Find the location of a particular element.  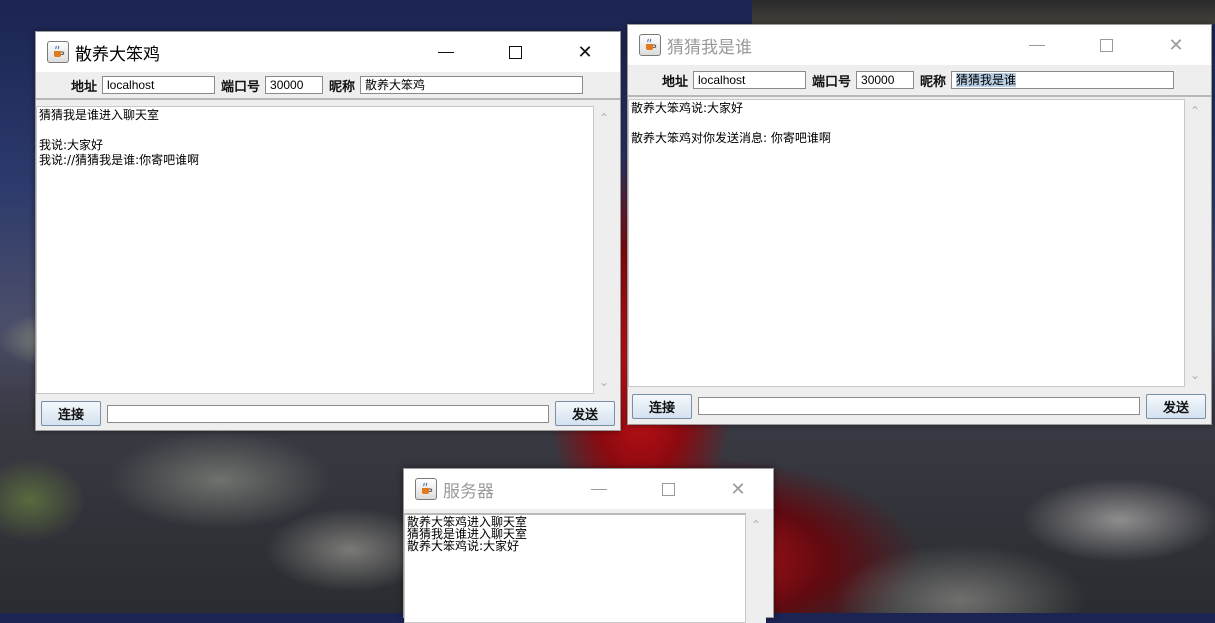

nickname-field: 猜猜我是谁 is located at coordinates (1063, 80).